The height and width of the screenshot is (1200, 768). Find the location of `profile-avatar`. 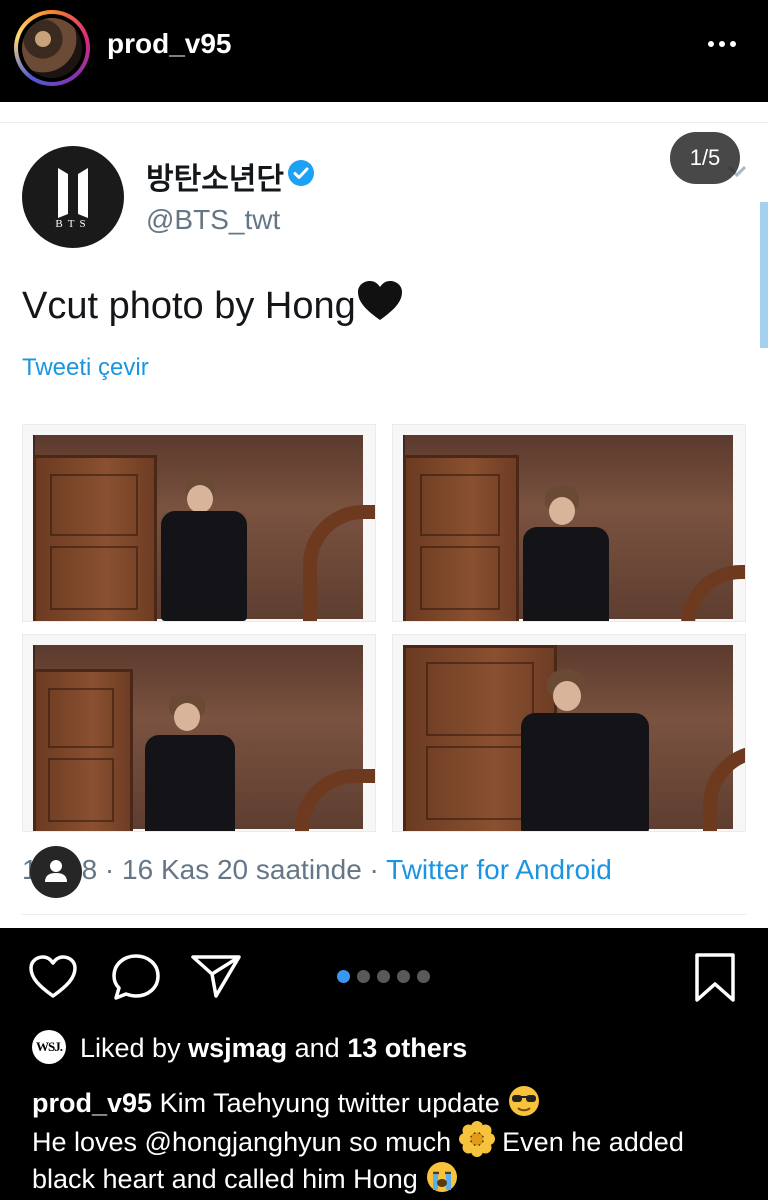

profile-avatar is located at coordinates (52, 48).